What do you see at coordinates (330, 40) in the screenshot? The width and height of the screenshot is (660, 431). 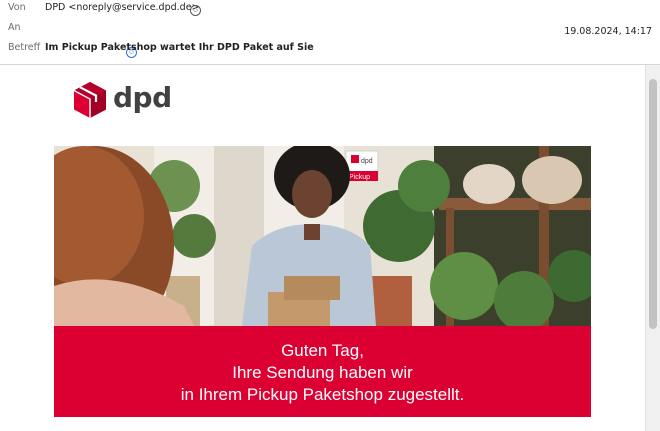 I see `to-row: An ☺` at bounding box center [330, 40].